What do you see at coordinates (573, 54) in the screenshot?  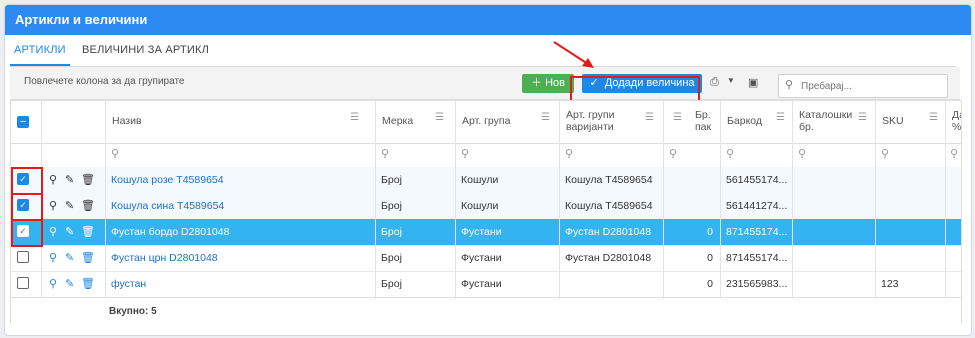 I see `annotation-arrow` at bounding box center [573, 54].